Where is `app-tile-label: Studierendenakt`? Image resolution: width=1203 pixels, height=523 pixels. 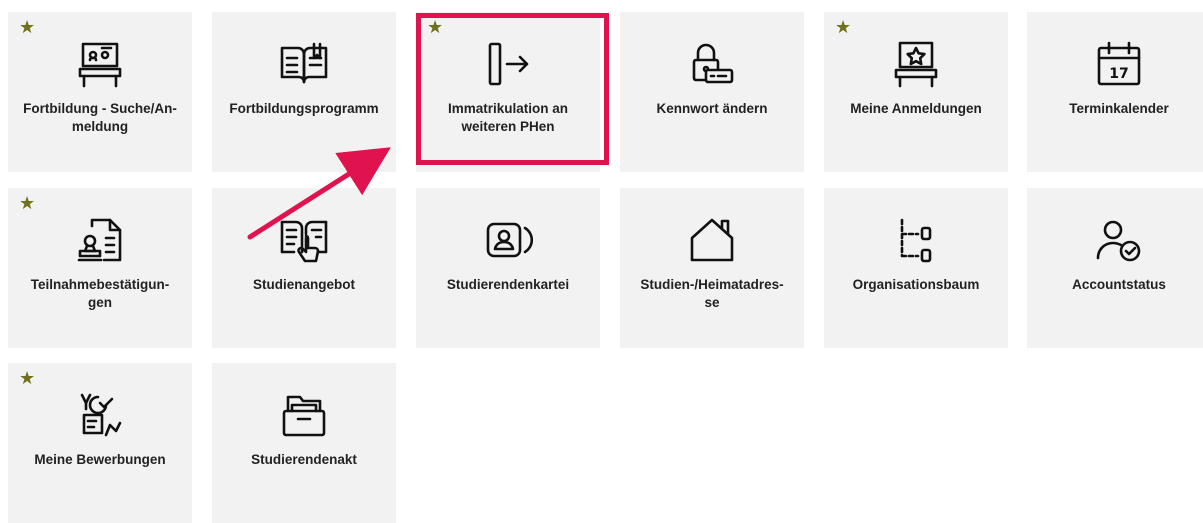 app-tile-label: Studierendenakt is located at coordinates (304, 459).